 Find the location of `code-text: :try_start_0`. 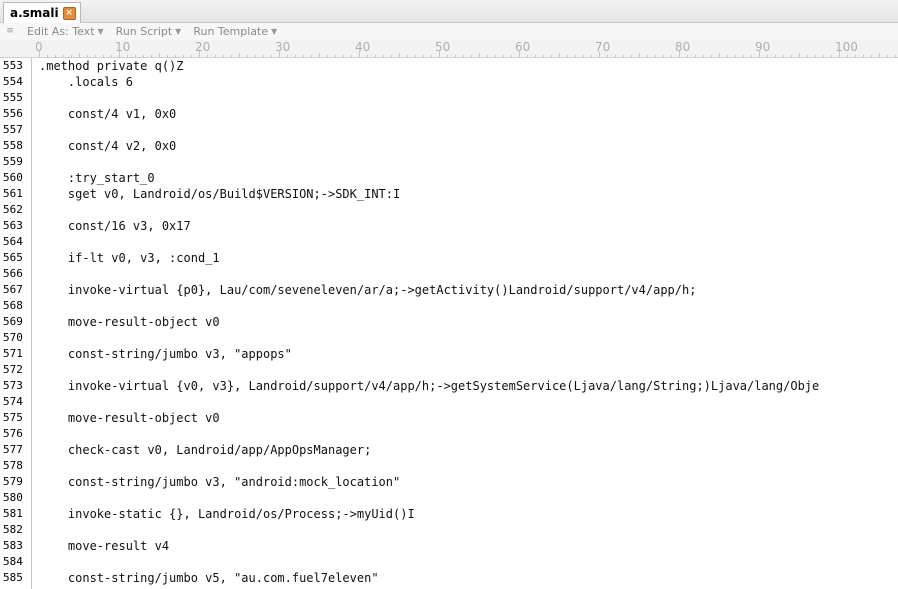

code-text: :try_start_0 is located at coordinates (97, 178).